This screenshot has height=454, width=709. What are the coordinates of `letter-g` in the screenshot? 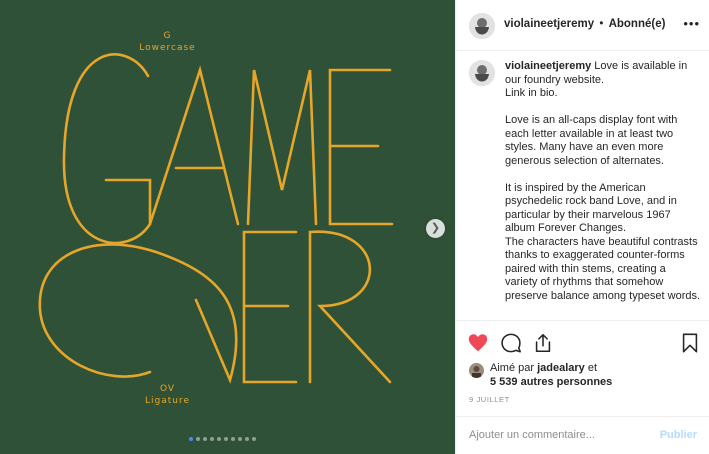 It's located at (107, 149).